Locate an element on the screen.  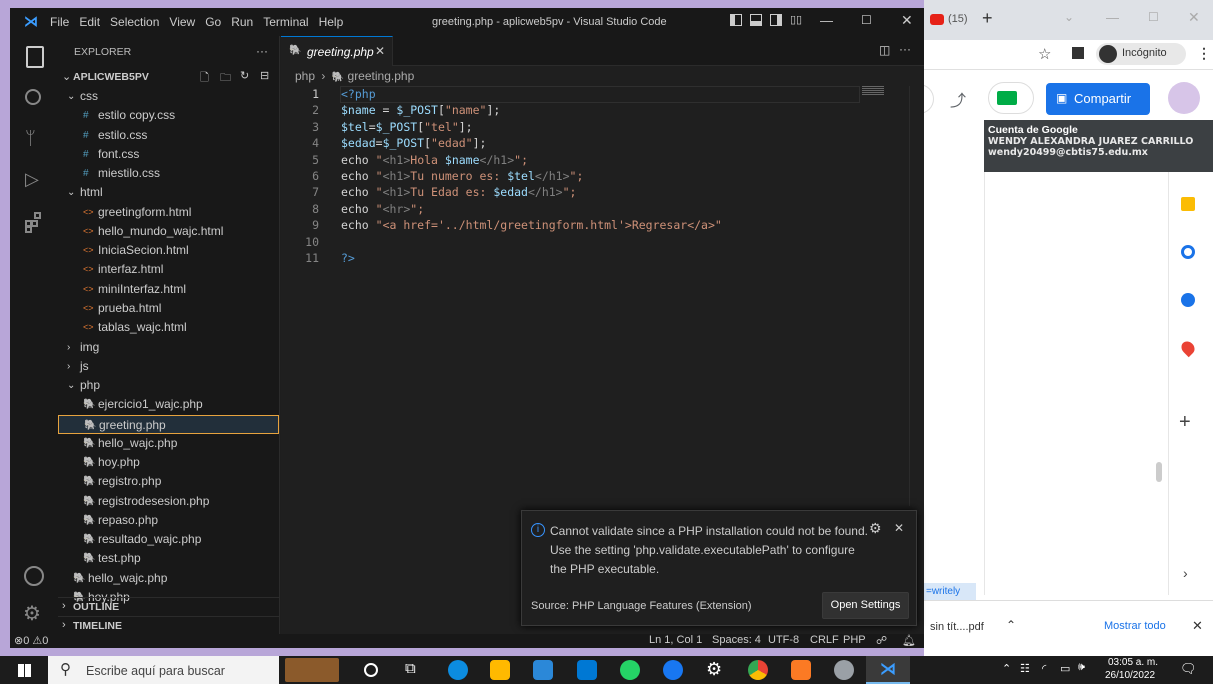
file-item: 🐘 hoy.php is located at coordinates (168, 462).